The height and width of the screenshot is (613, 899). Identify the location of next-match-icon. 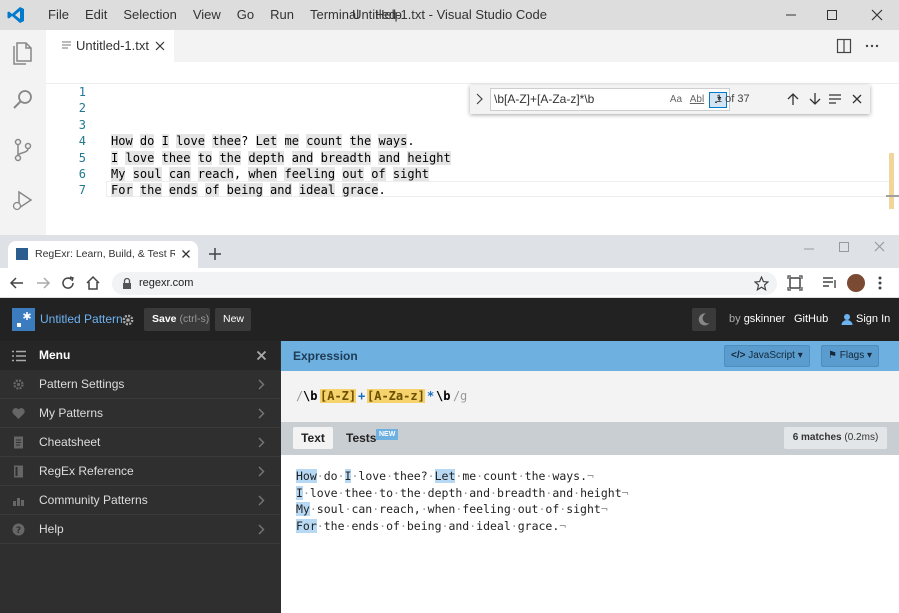
(815, 99).